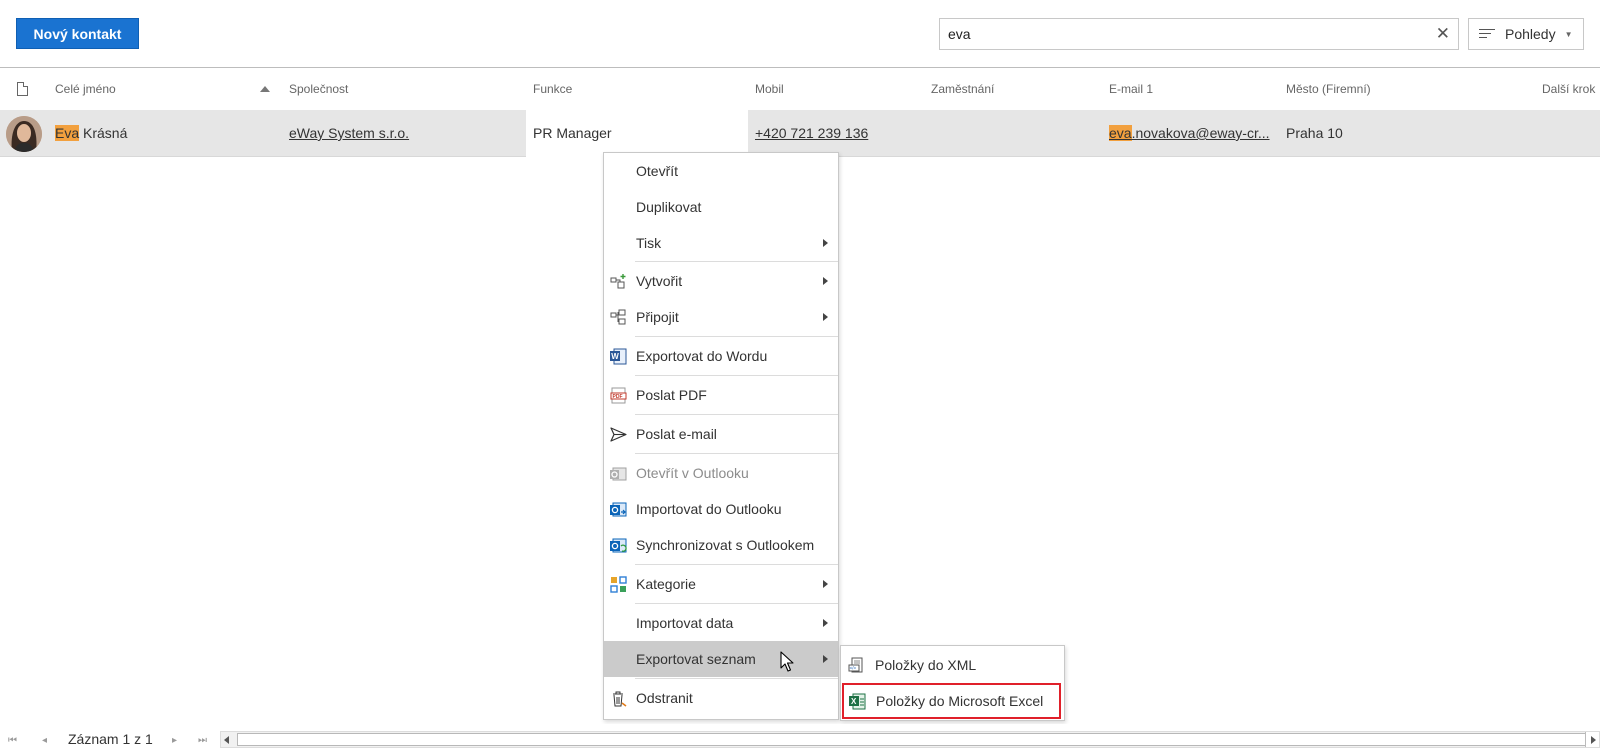 Image resolution: width=1600 pixels, height=754 pixels. What do you see at coordinates (1120, 133) in the screenshot?
I see `search-match-email: eva` at bounding box center [1120, 133].